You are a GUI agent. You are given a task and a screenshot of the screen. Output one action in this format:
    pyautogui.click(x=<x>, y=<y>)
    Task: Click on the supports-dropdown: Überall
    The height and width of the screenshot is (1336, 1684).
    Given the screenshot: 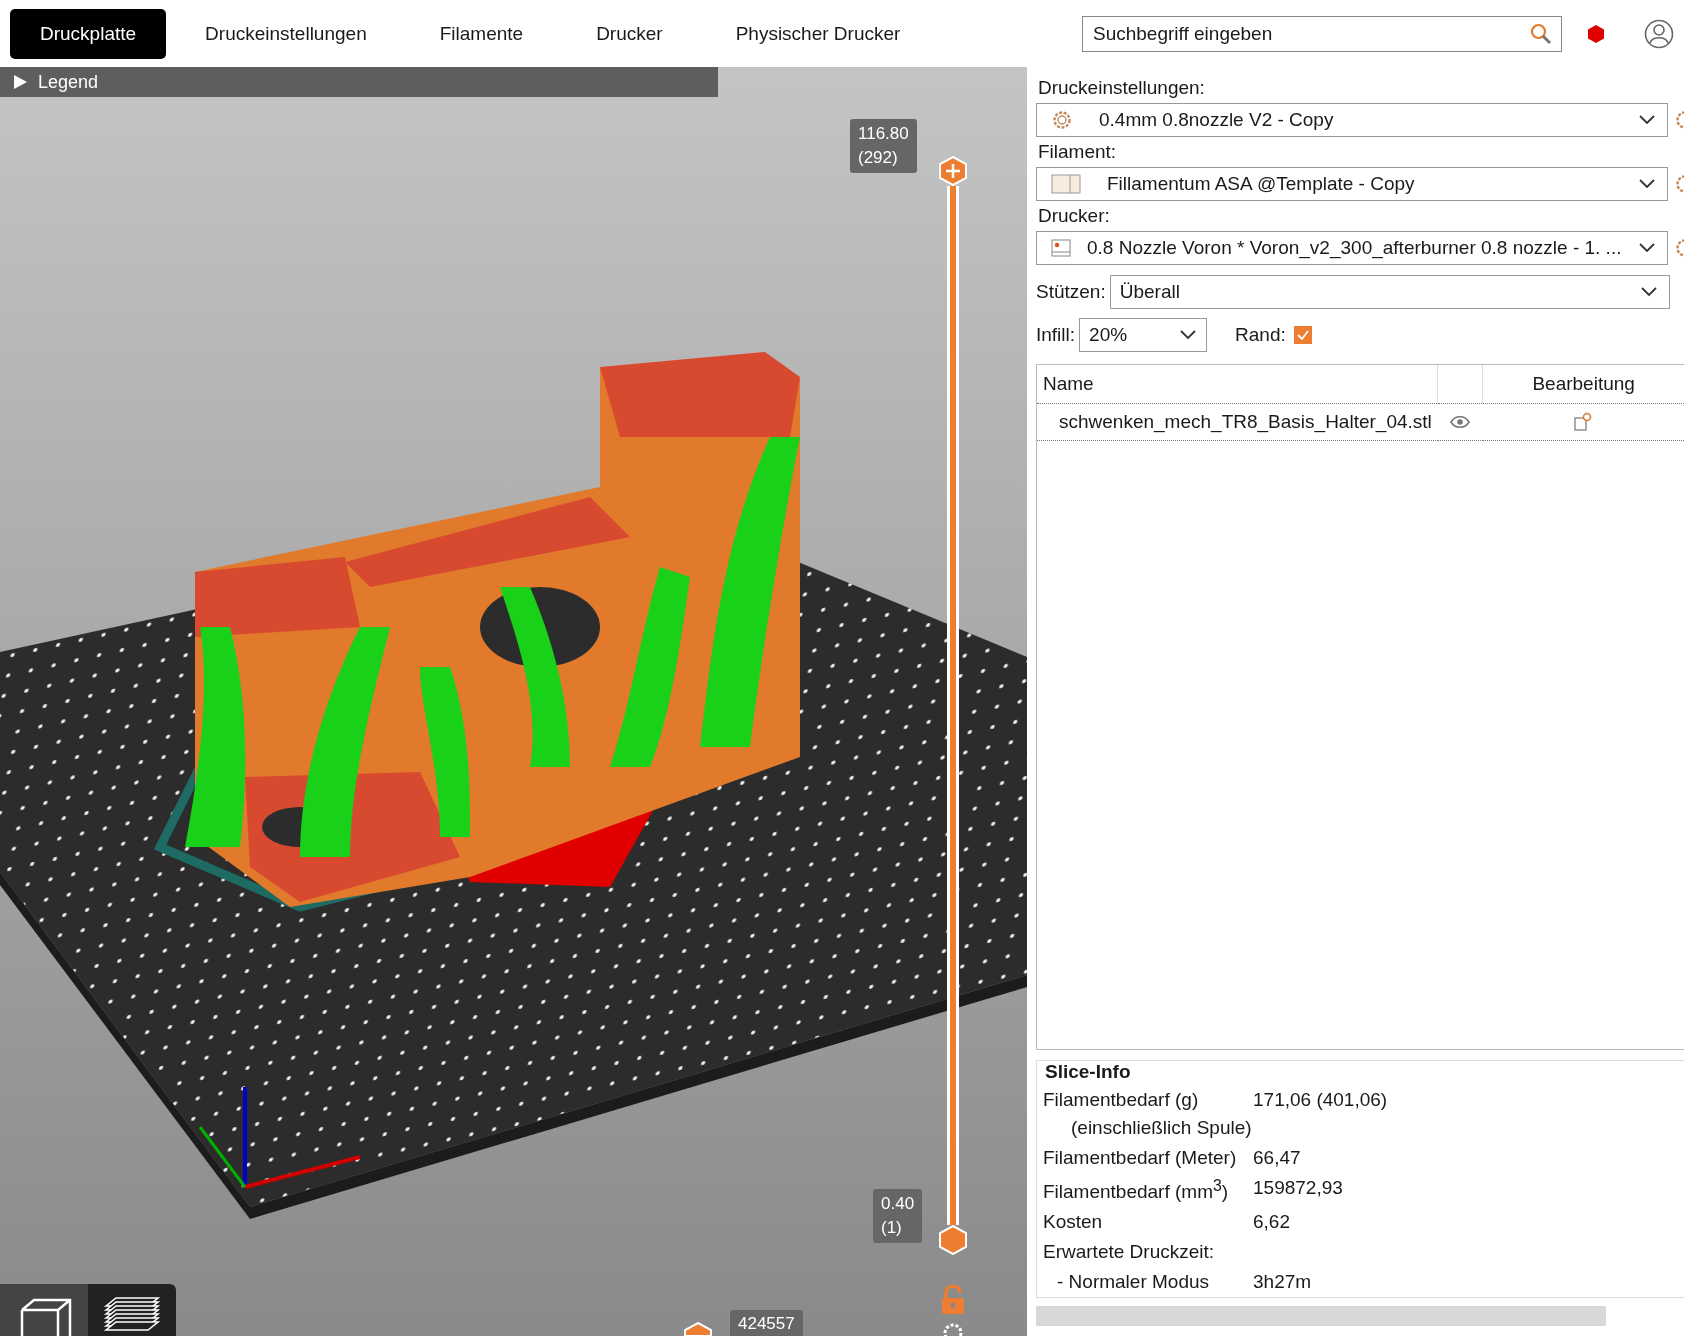 What is the action you would take?
    pyautogui.click(x=1389, y=292)
    